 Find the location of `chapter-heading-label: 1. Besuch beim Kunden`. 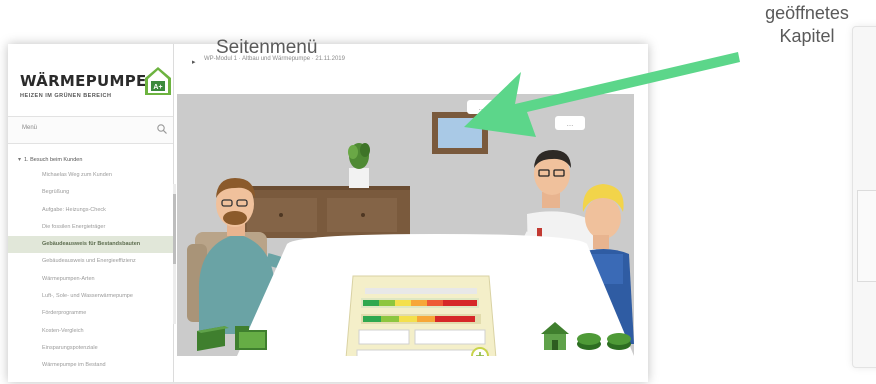

chapter-heading-label: 1. Besuch beim Kunden is located at coordinates (53, 160).